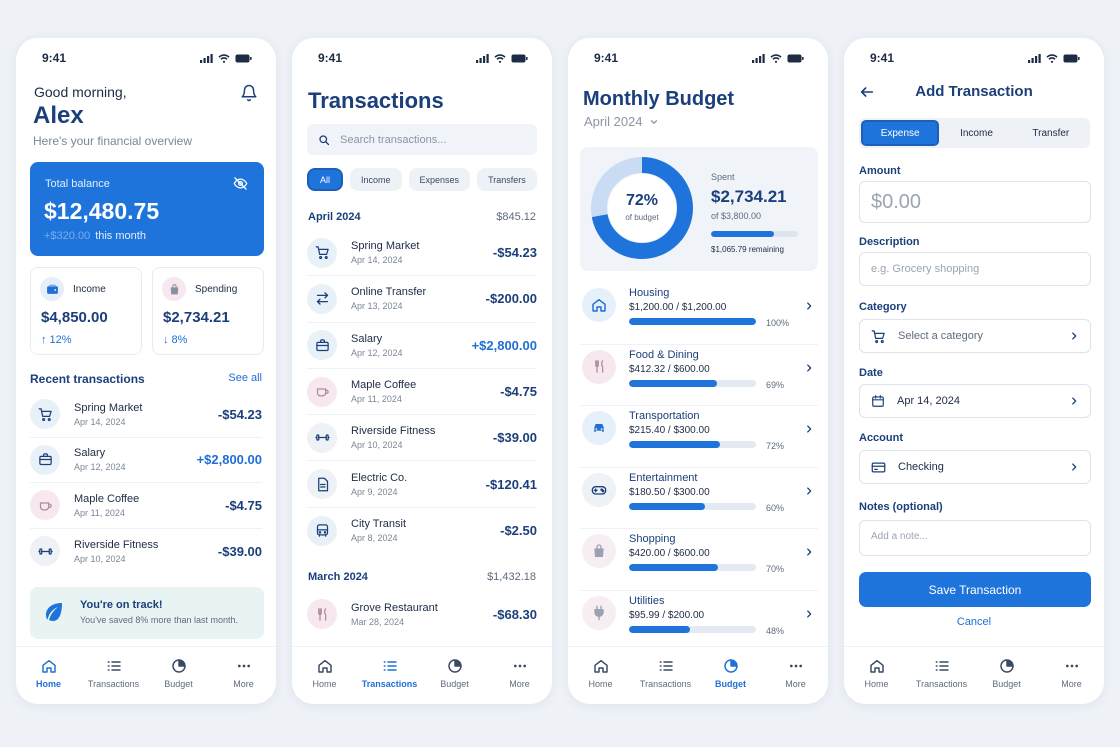 The height and width of the screenshot is (747, 1120). Describe the element at coordinates (511, 299) in the screenshot. I see `transaction-amount: -$200.00` at that location.